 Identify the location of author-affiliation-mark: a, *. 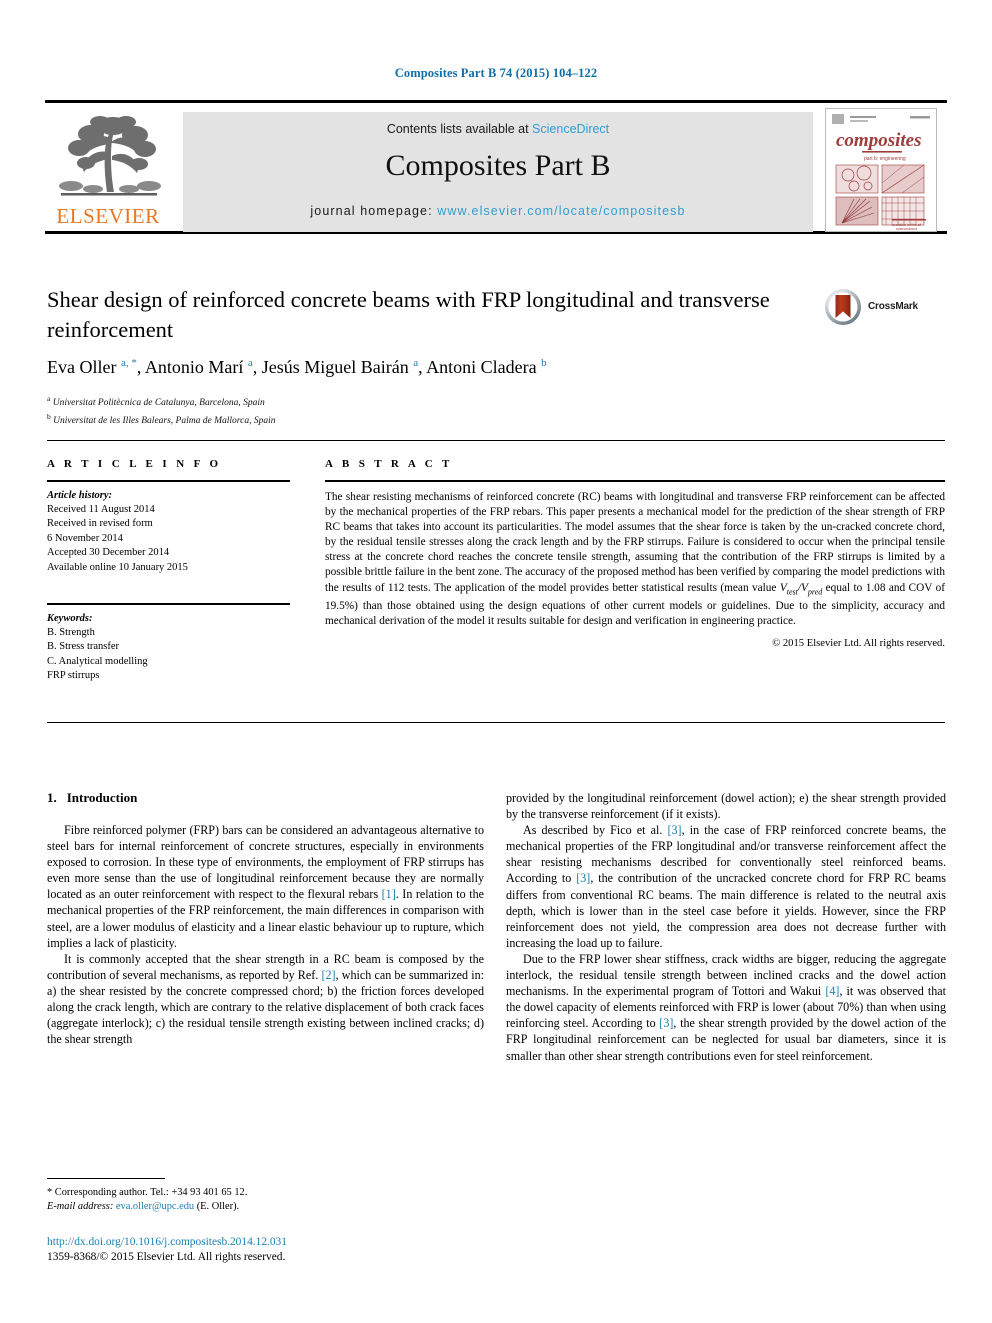
(128, 363).